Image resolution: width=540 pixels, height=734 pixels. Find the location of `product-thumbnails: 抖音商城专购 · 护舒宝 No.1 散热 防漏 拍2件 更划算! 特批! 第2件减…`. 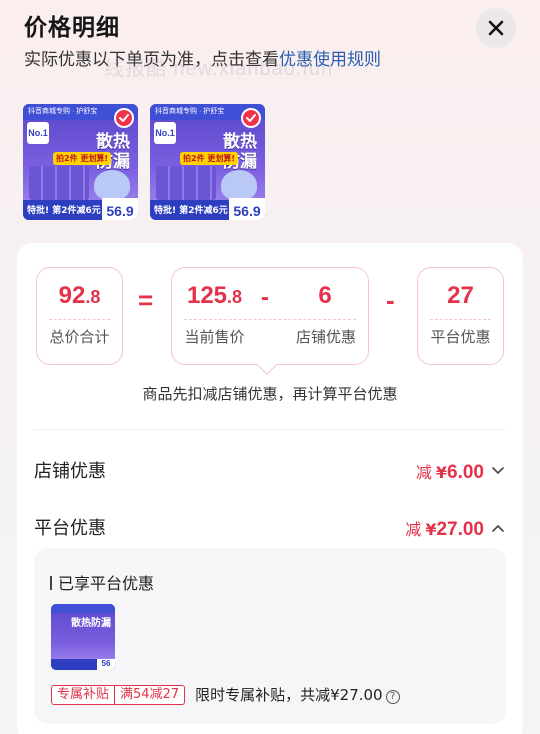

product-thumbnails: 抖音商城专购 · 护舒宝 No.1 散热 防漏 拍2件 更划算! 特批! 第2件减… is located at coordinates (144, 162).